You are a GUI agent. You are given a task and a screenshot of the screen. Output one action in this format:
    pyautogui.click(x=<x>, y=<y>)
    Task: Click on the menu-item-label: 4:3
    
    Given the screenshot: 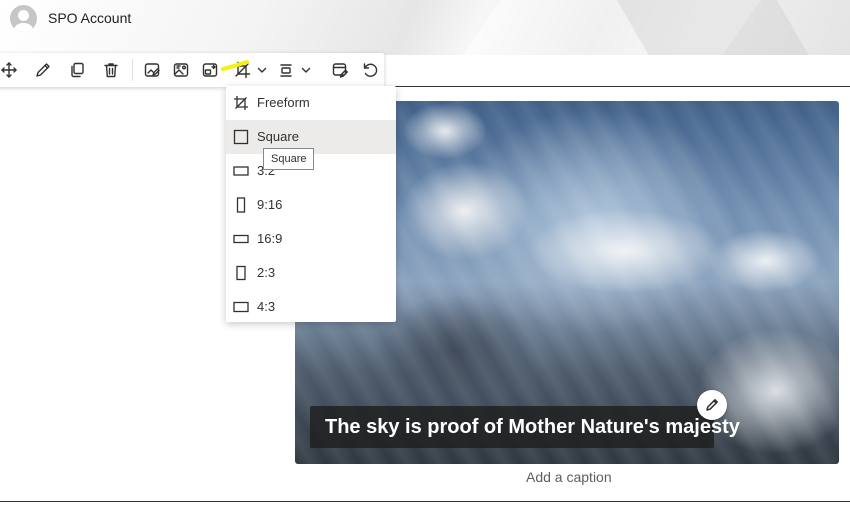 What is the action you would take?
    pyautogui.click(x=266, y=306)
    